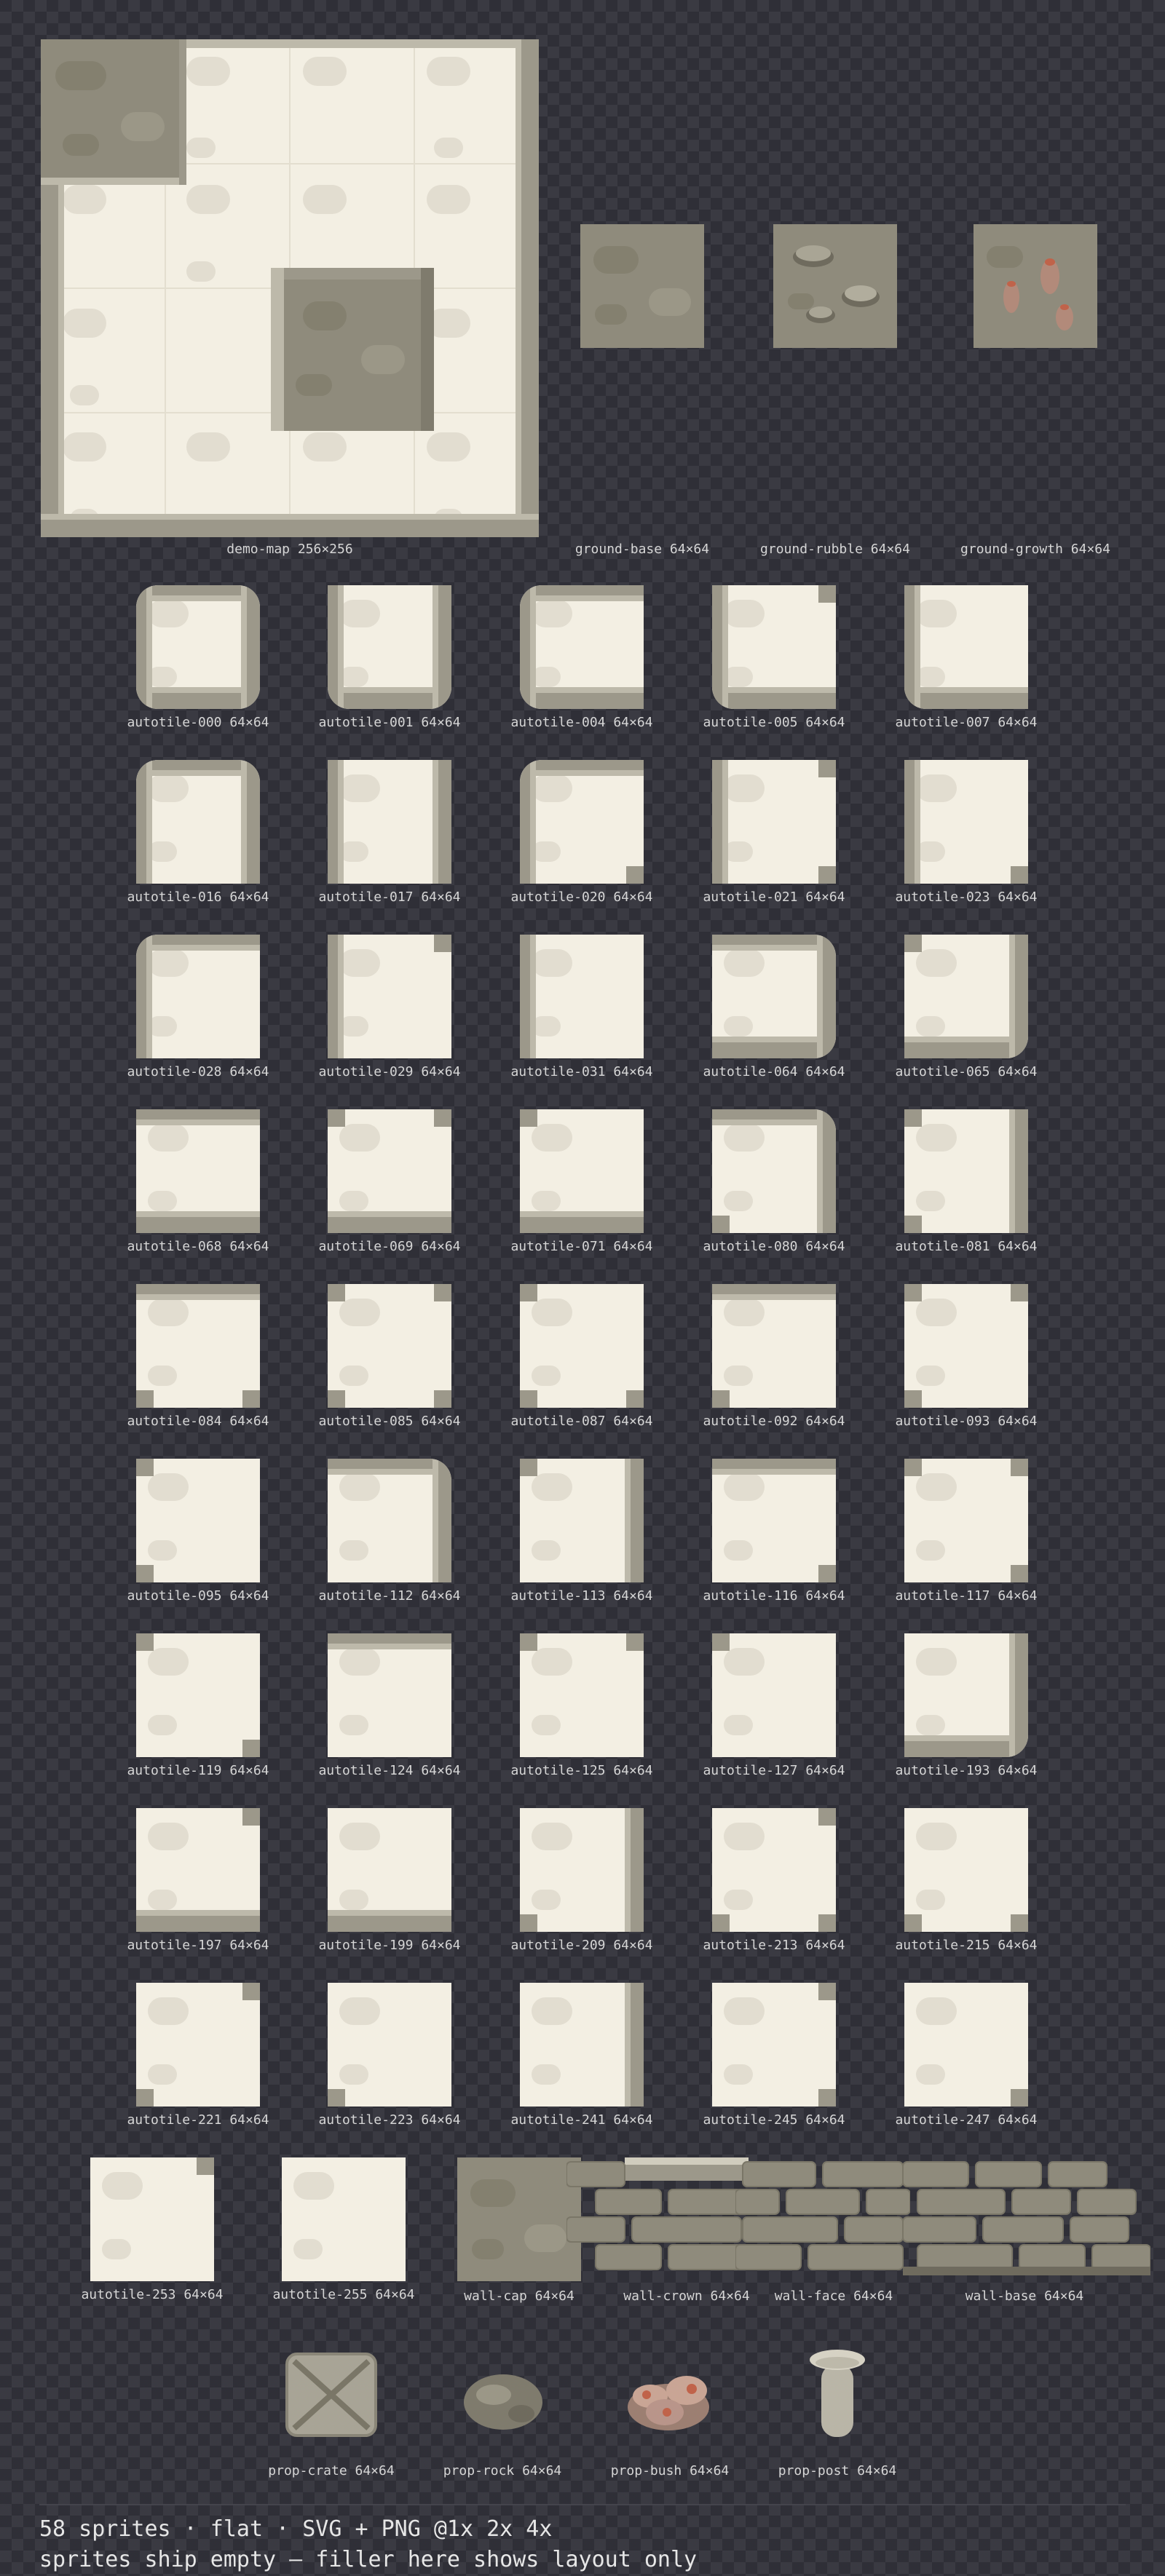  What do you see at coordinates (289, 549) in the screenshot?
I see `demo-map-label: demo-map 256×256` at bounding box center [289, 549].